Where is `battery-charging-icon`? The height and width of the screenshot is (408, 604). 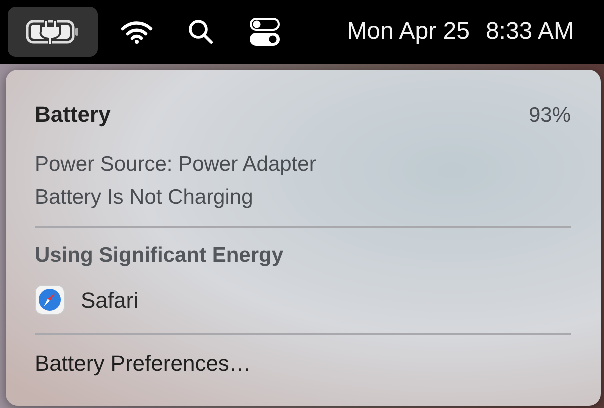
battery-charging-icon is located at coordinates (53, 32).